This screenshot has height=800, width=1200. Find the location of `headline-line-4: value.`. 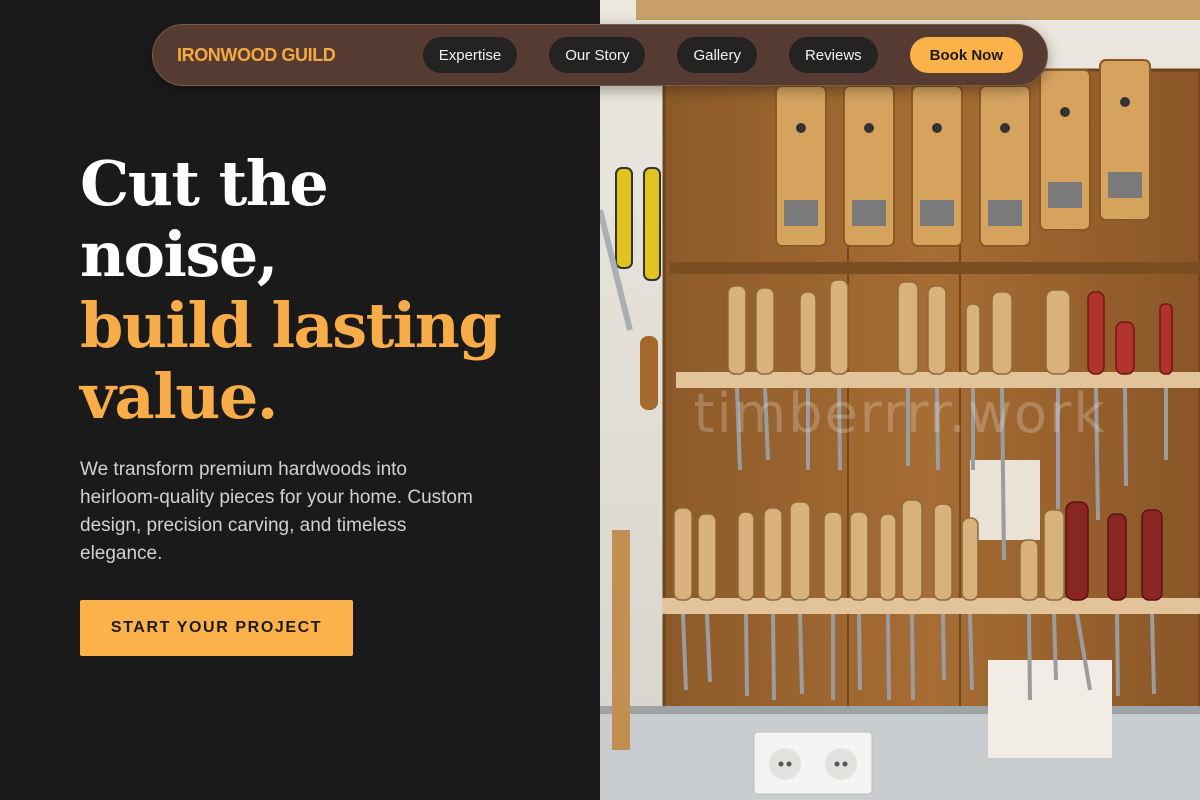

headline-line-4: value. is located at coordinates (179, 396).